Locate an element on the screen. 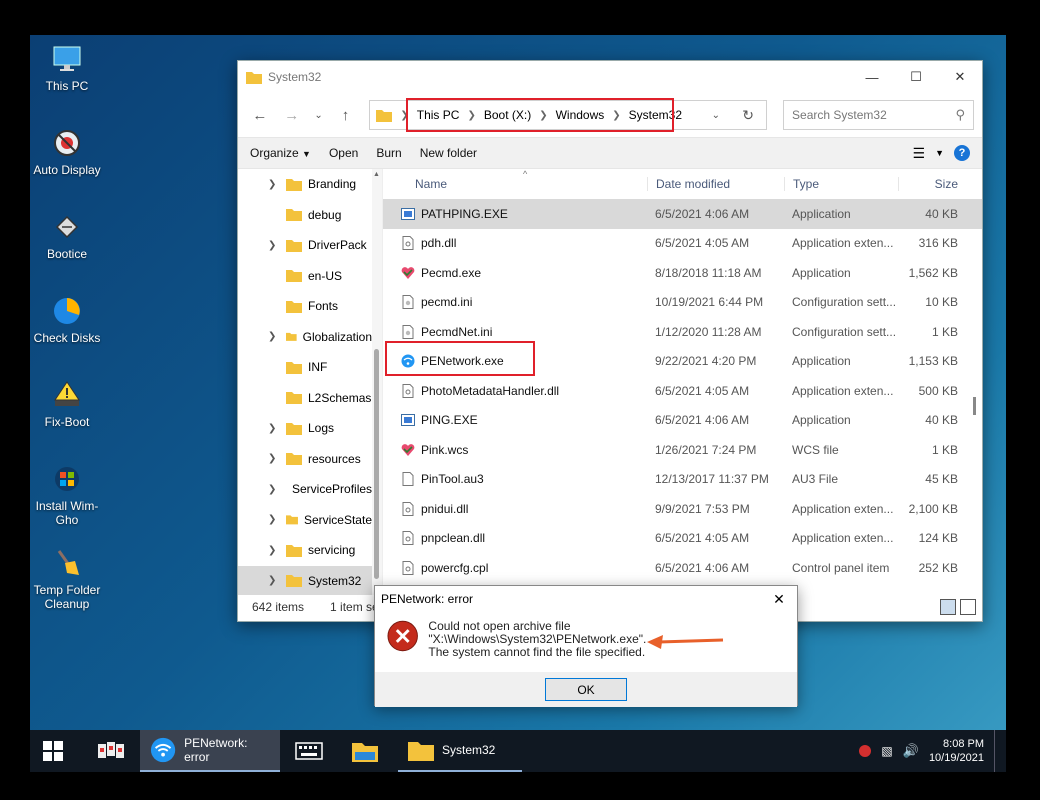 Image resolution: width=1040 pixels, height=800 pixels. search-box: Search System32 ⚲ is located at coordinates (878, 115).